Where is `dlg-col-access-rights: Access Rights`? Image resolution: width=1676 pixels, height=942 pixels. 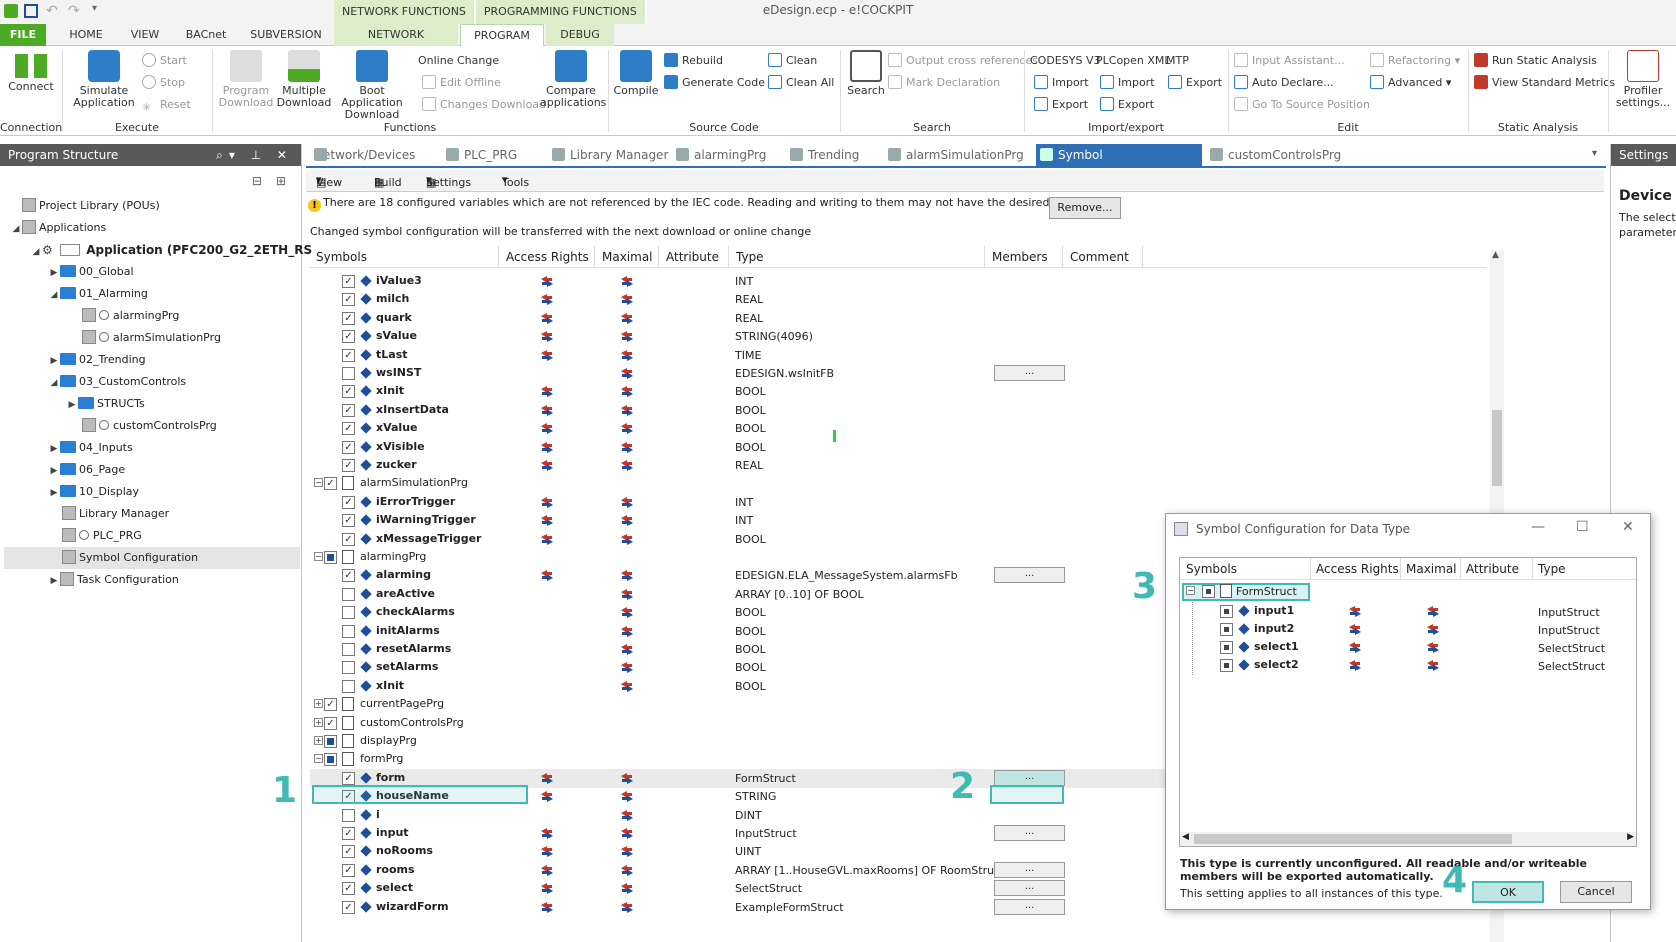 dlg-col-access-rights: Access Rights is located at coordinates (1357, 569).